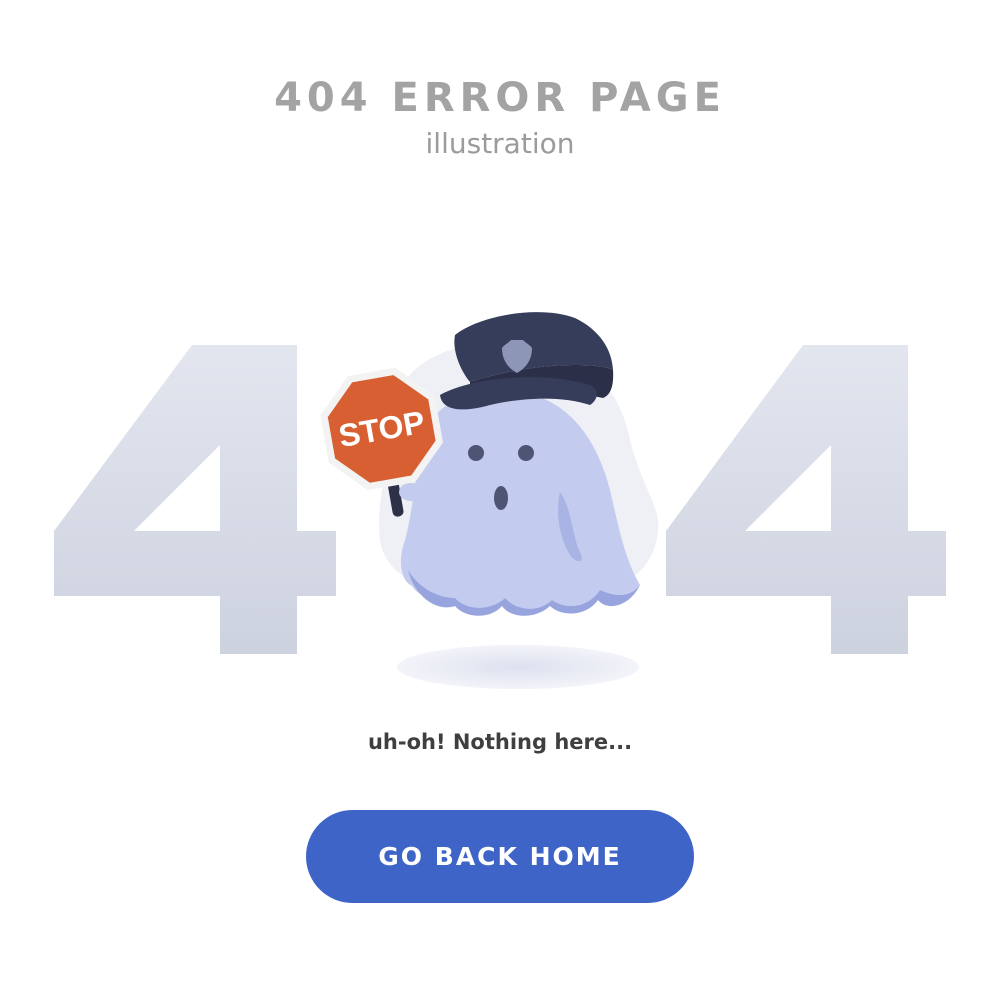 This screenshot has height=987, width=1000. I want to click on ghost-shadow, so click(518, 667).